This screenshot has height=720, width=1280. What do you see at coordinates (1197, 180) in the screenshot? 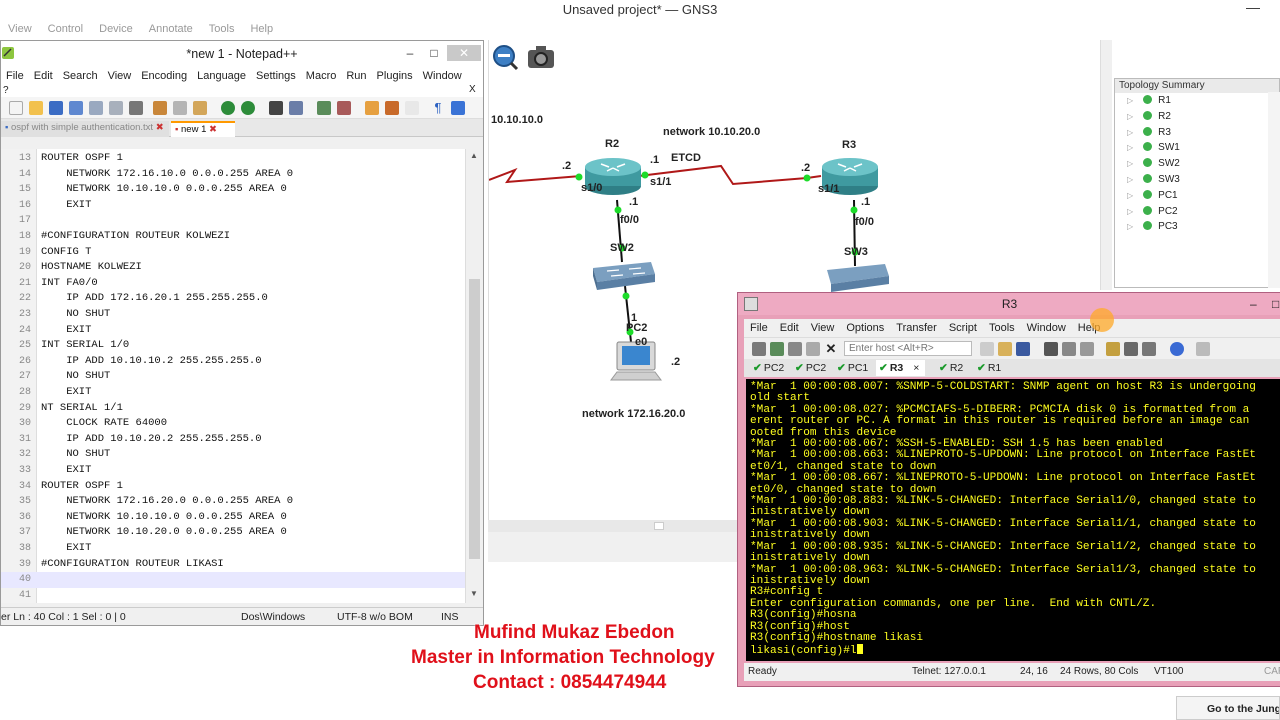
I see `topology-item-sw3: ▷ SW3` at bounding box center [1197, 180].